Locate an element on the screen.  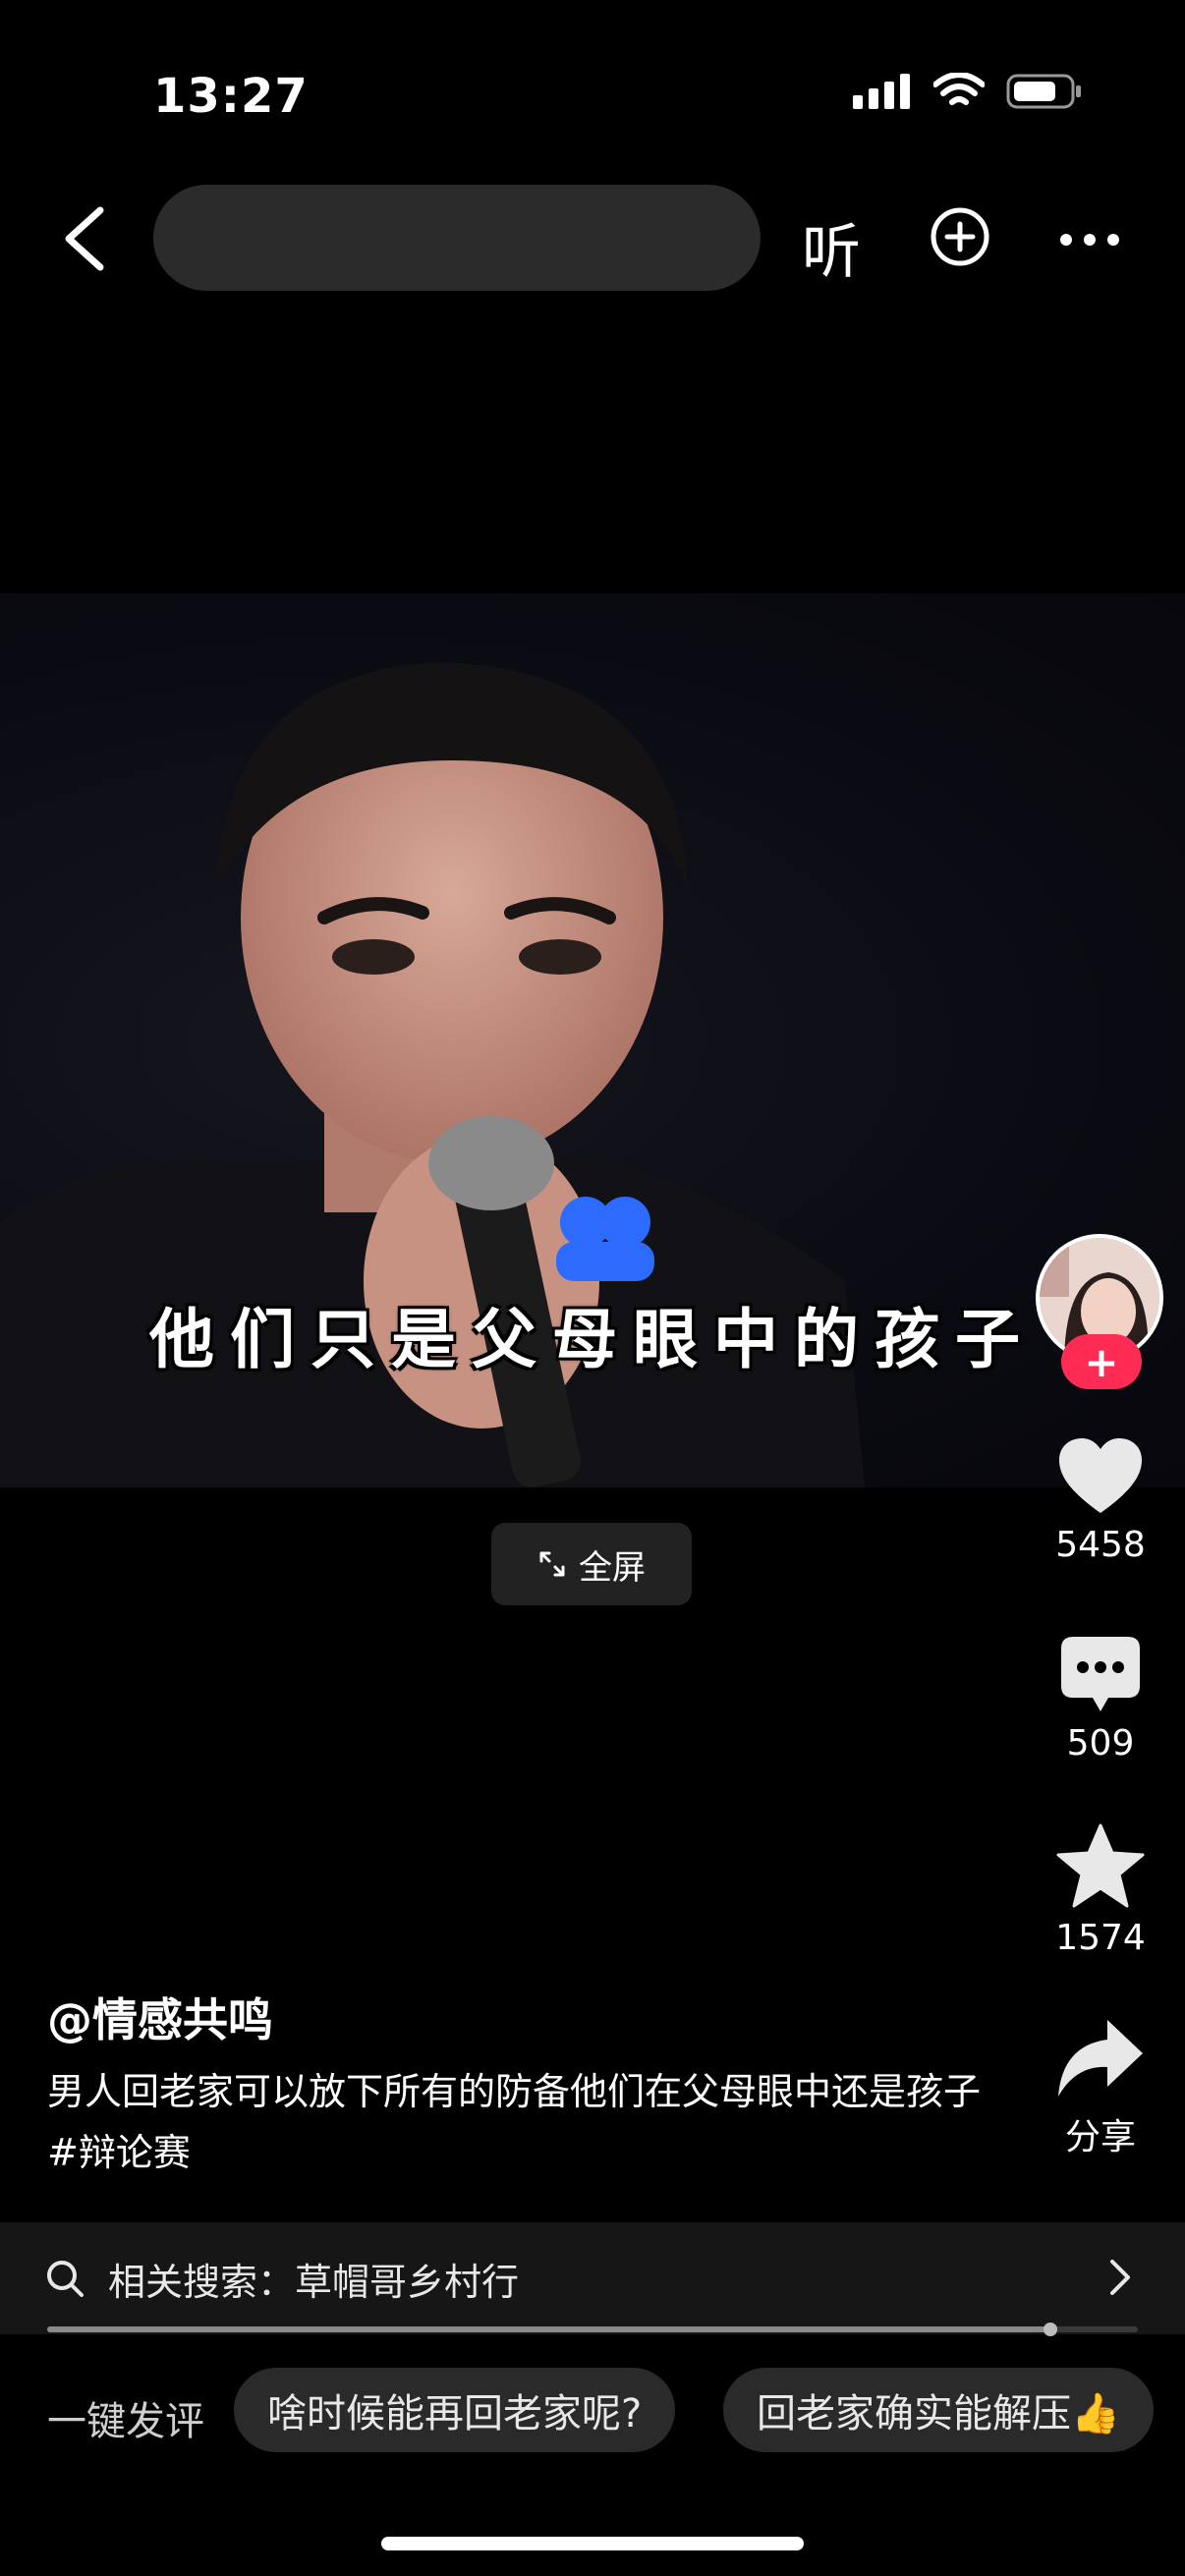
signal-icon is located at coordinates (881, 91).